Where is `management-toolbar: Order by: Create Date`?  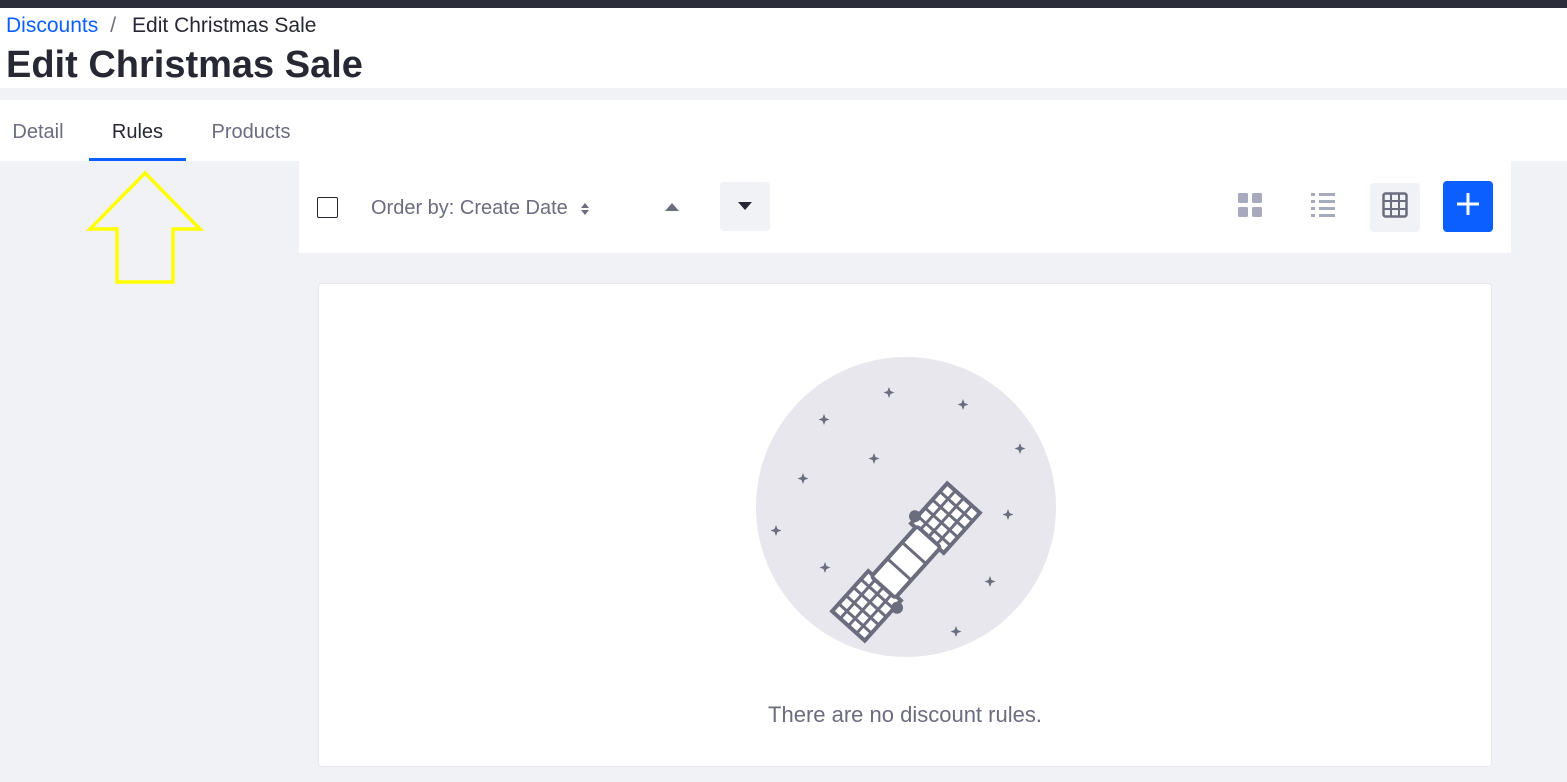 management-toolbar: Order by: Create Date is located at coordinates (905, 207).